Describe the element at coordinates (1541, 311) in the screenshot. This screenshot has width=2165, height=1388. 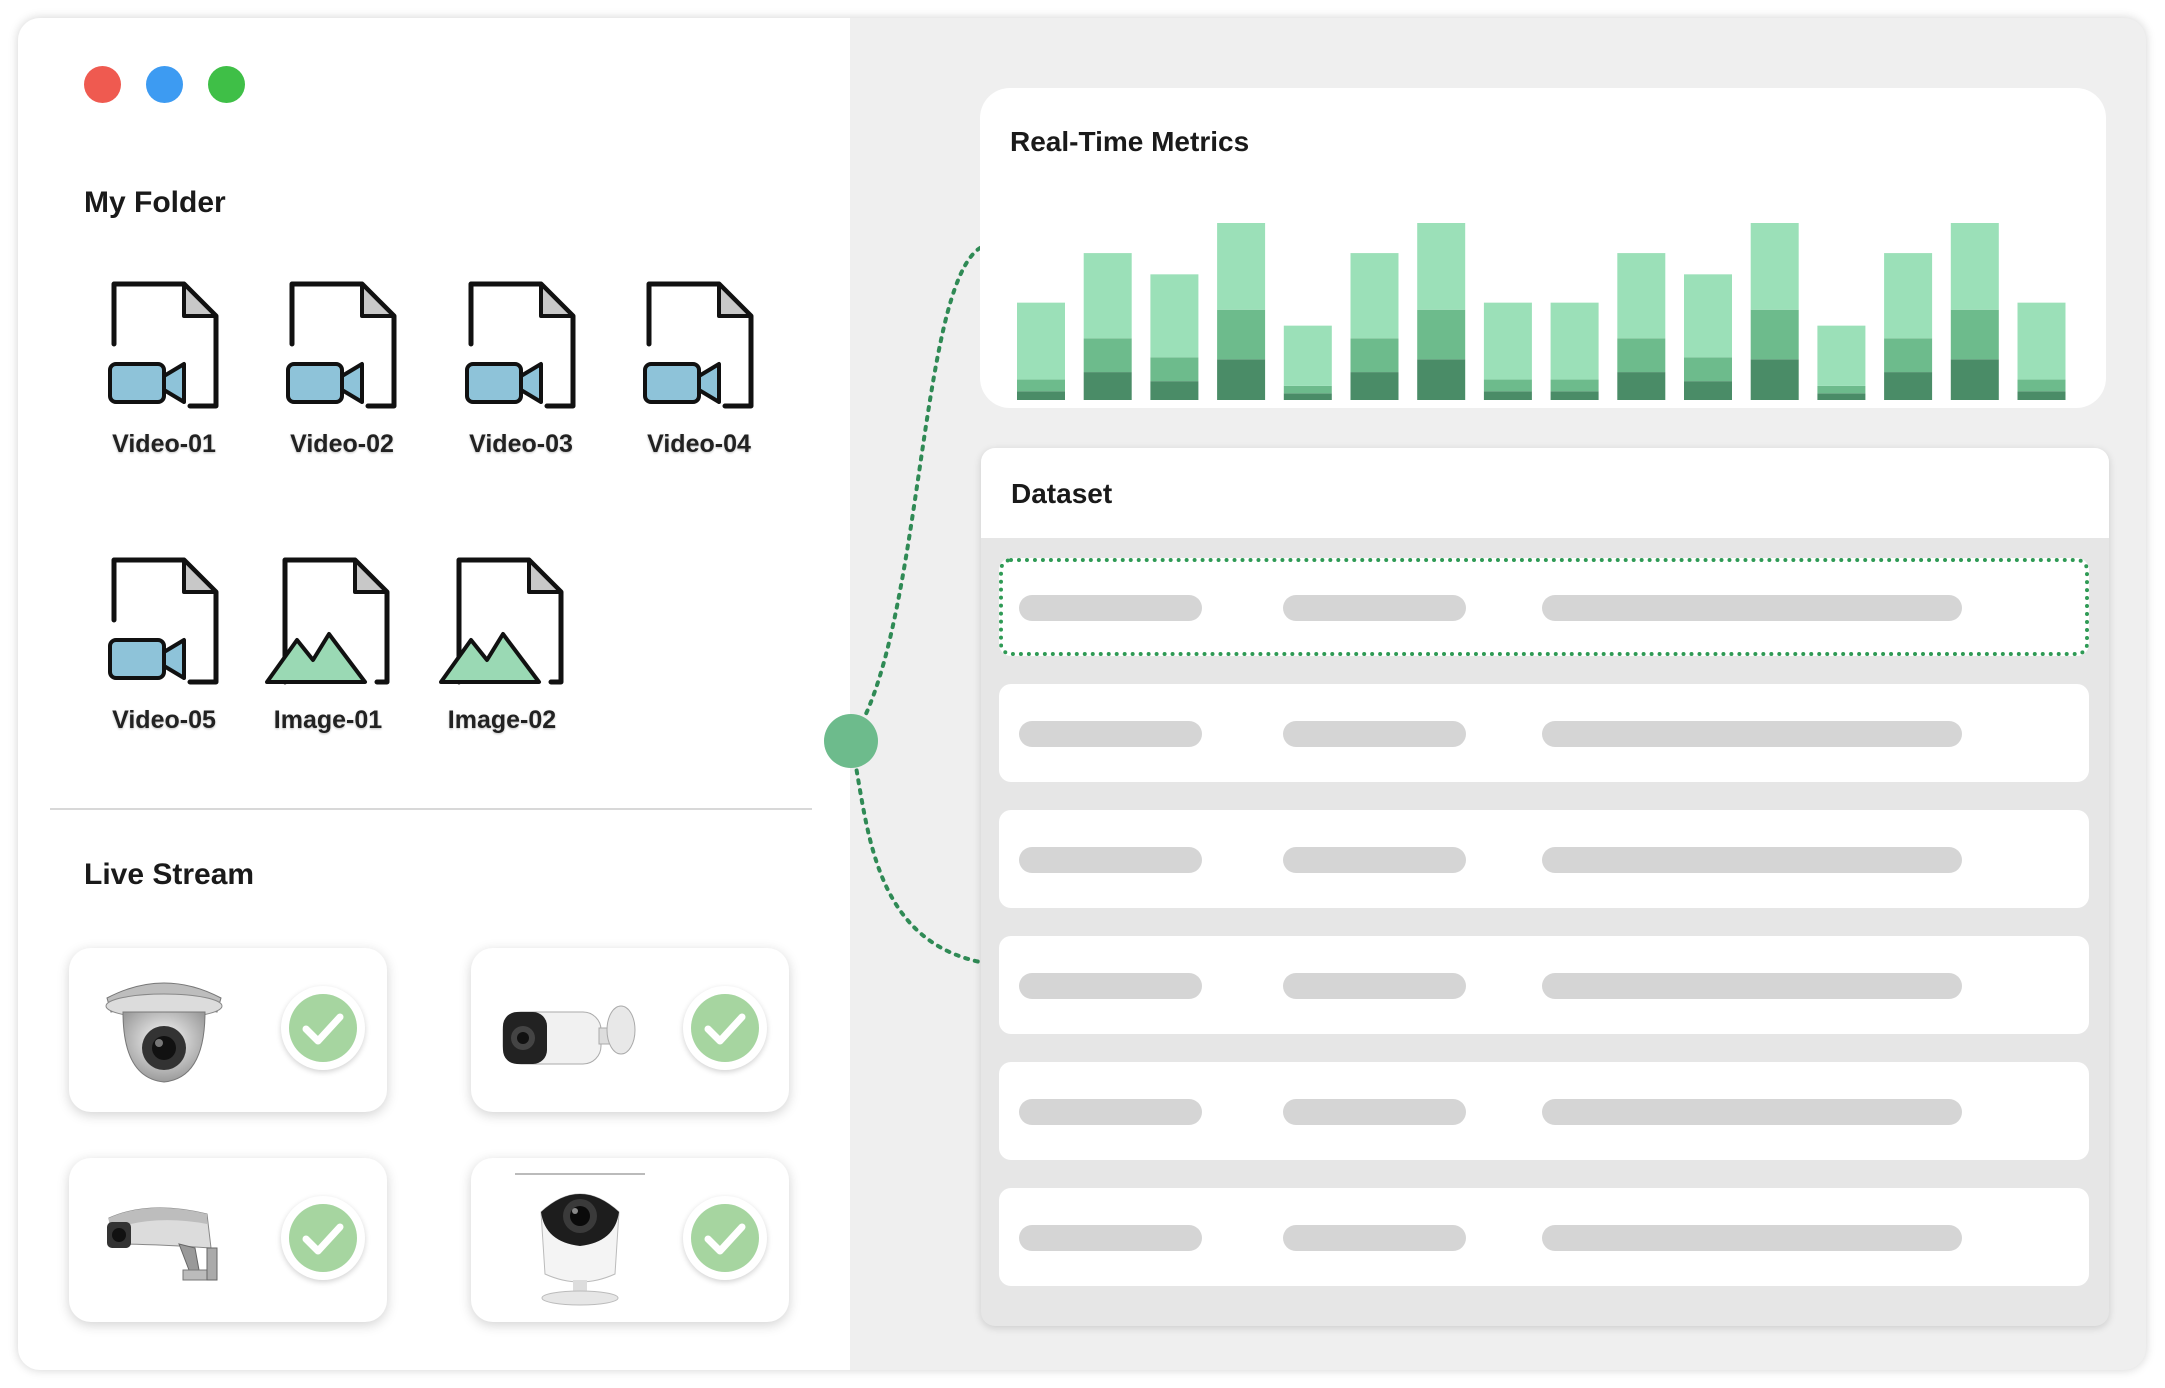
I see `metrics-bar-chart` at that location.